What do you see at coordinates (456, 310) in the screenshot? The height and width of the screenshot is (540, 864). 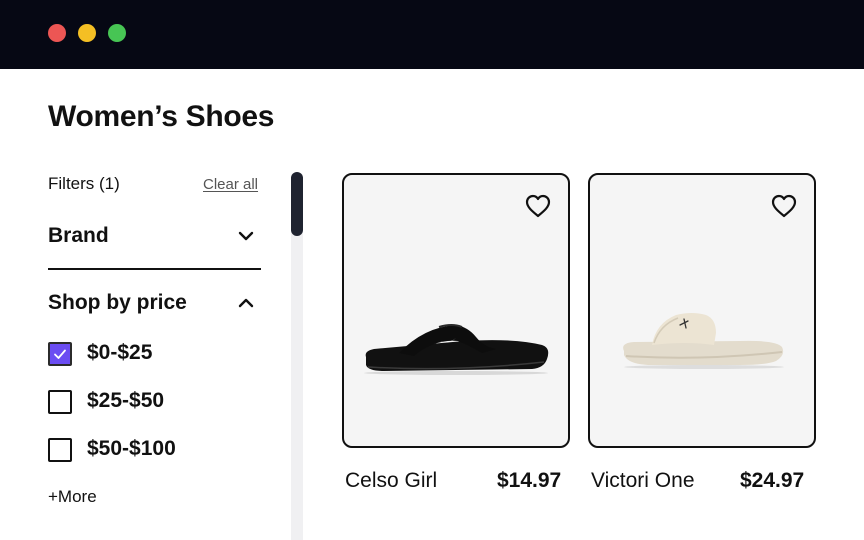 I see `product-card-celso-girl` at bounding box center [456, 310].